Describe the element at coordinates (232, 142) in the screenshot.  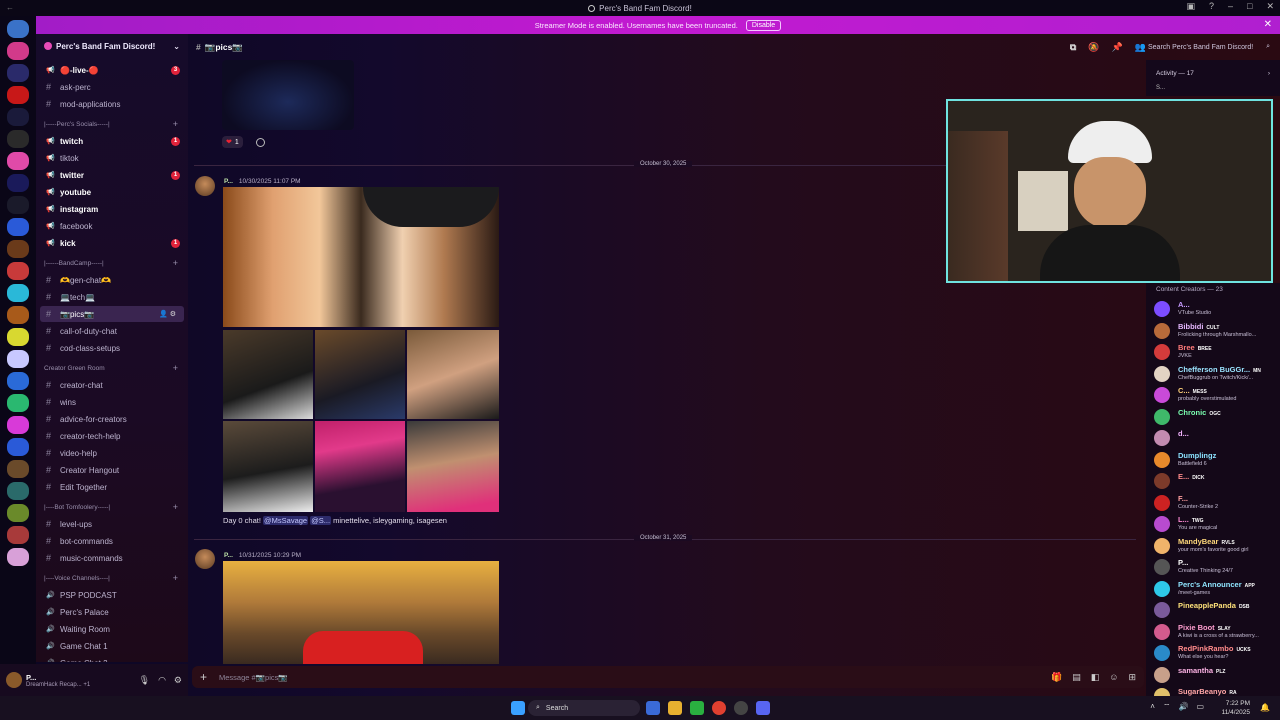
I see `heart-reaction: ❤ 1` at that location.